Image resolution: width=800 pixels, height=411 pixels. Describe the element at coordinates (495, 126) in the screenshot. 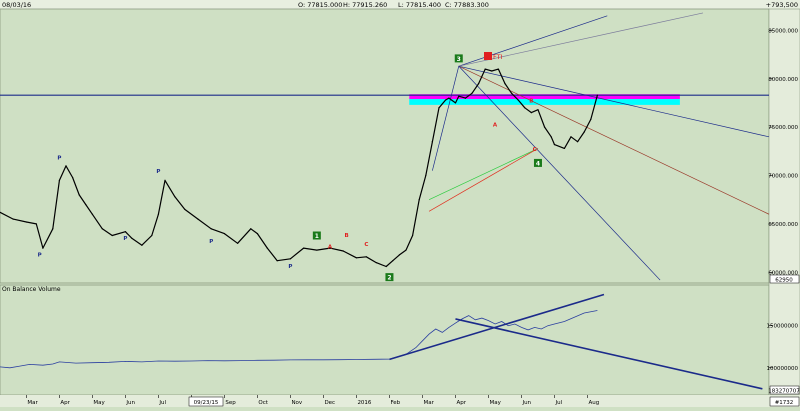

I see `wave-label: A` at that location.